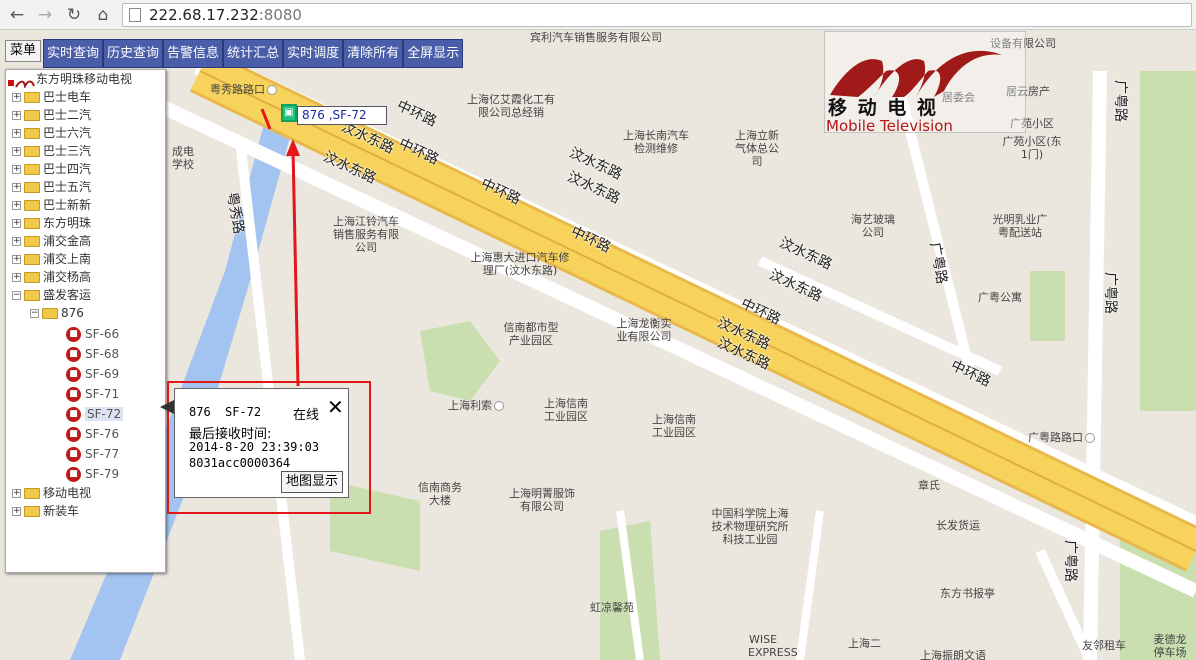 The height and width of the screenshot is (660, 1196). Describe the element at coordinates (289, 113) in the screenshot. I see `bus-marker-icon: ▣` at that location.